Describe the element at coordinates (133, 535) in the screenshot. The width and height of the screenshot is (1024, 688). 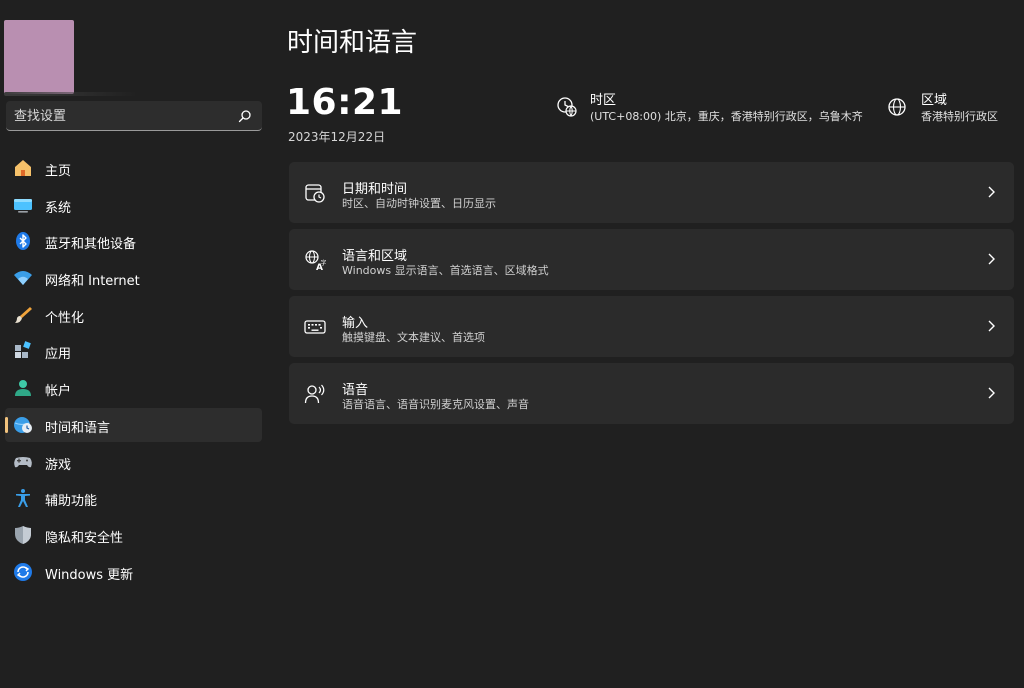
I see `sidebar-item-privacy: 隐私和安全性` at that location.